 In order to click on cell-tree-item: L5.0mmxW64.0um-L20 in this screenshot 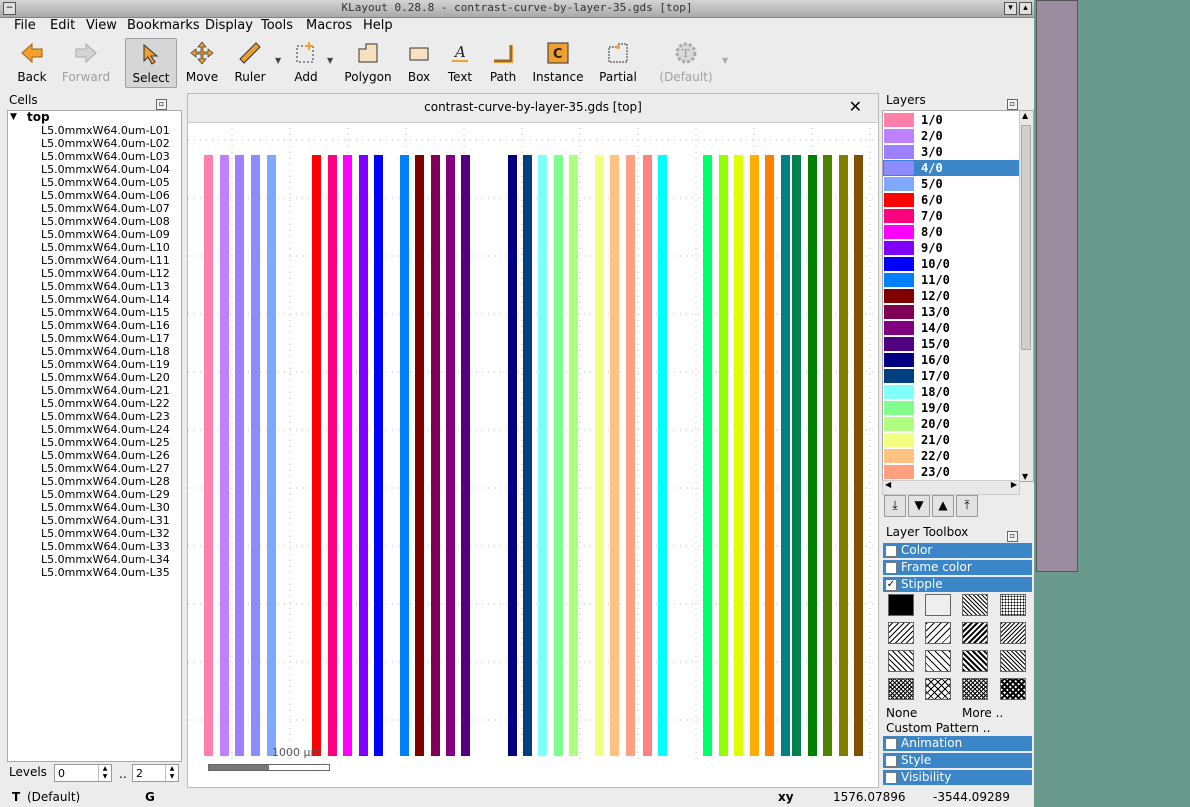, I will do `click(94, 377)`.